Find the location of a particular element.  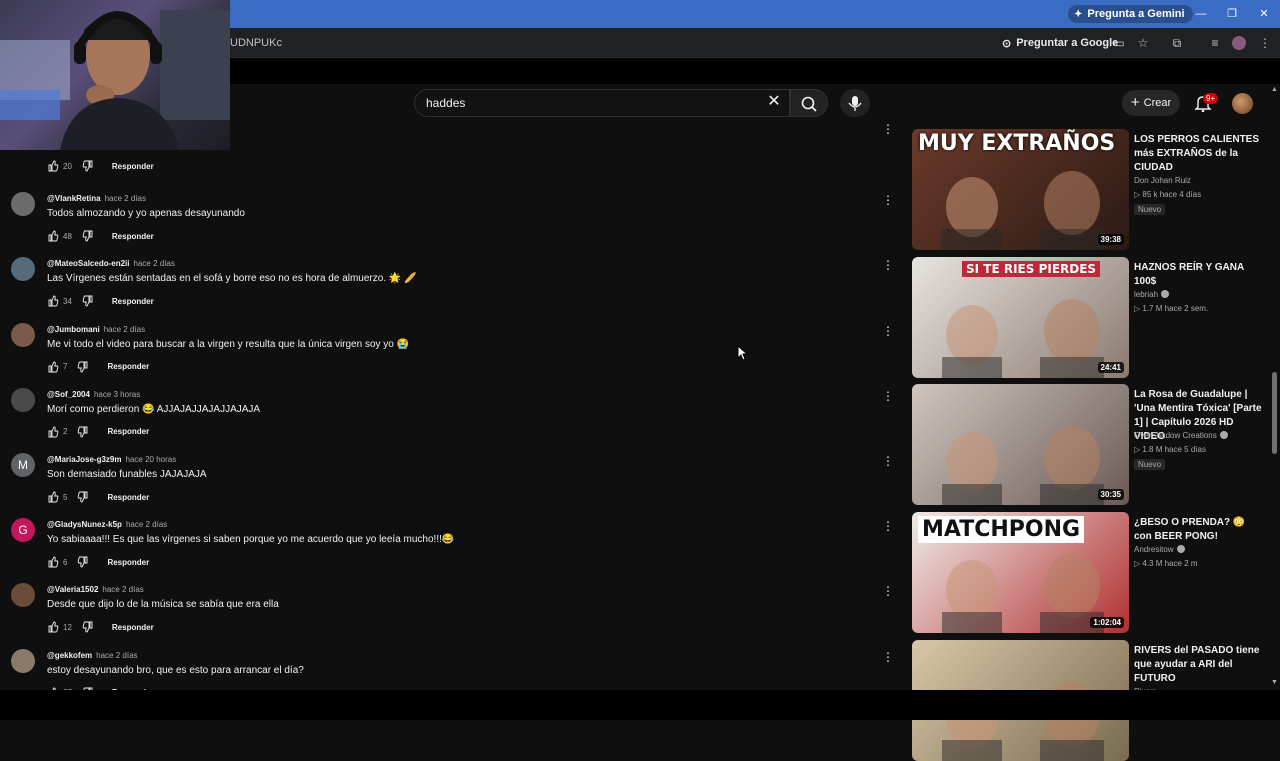

notification-count-badge: 9+ is located at coordinates (1211, 98).